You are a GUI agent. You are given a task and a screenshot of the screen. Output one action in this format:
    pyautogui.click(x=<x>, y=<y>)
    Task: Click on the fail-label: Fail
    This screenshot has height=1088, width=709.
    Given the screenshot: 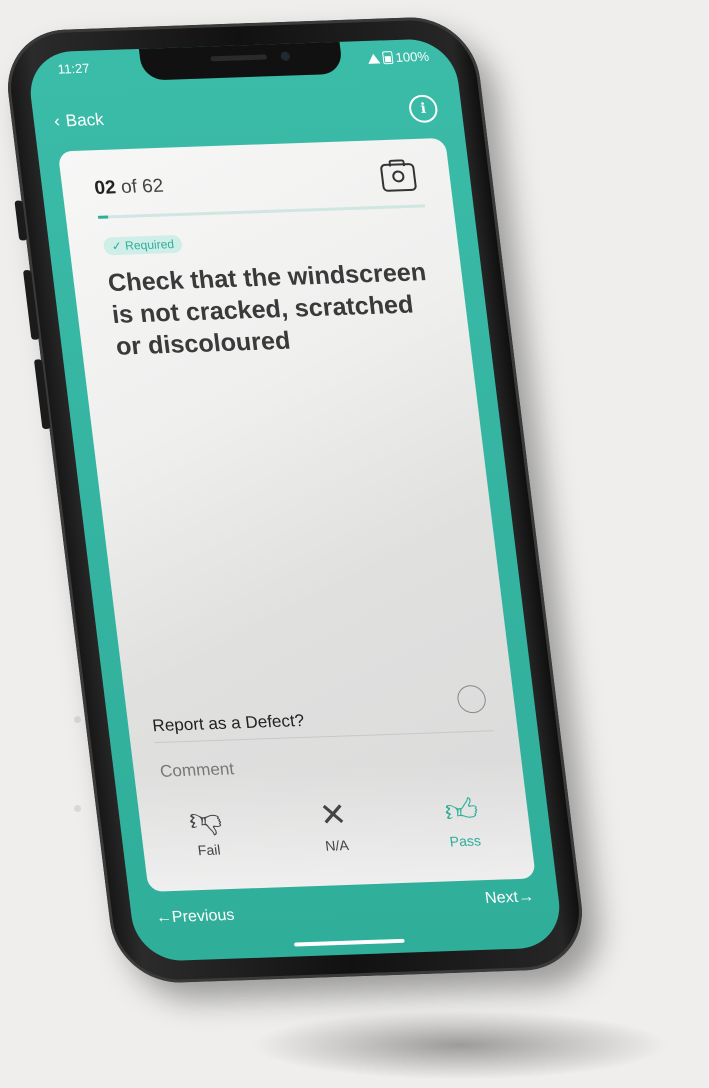 What is the action you would take?
    pyautogui.click(x=209, y=850)
    